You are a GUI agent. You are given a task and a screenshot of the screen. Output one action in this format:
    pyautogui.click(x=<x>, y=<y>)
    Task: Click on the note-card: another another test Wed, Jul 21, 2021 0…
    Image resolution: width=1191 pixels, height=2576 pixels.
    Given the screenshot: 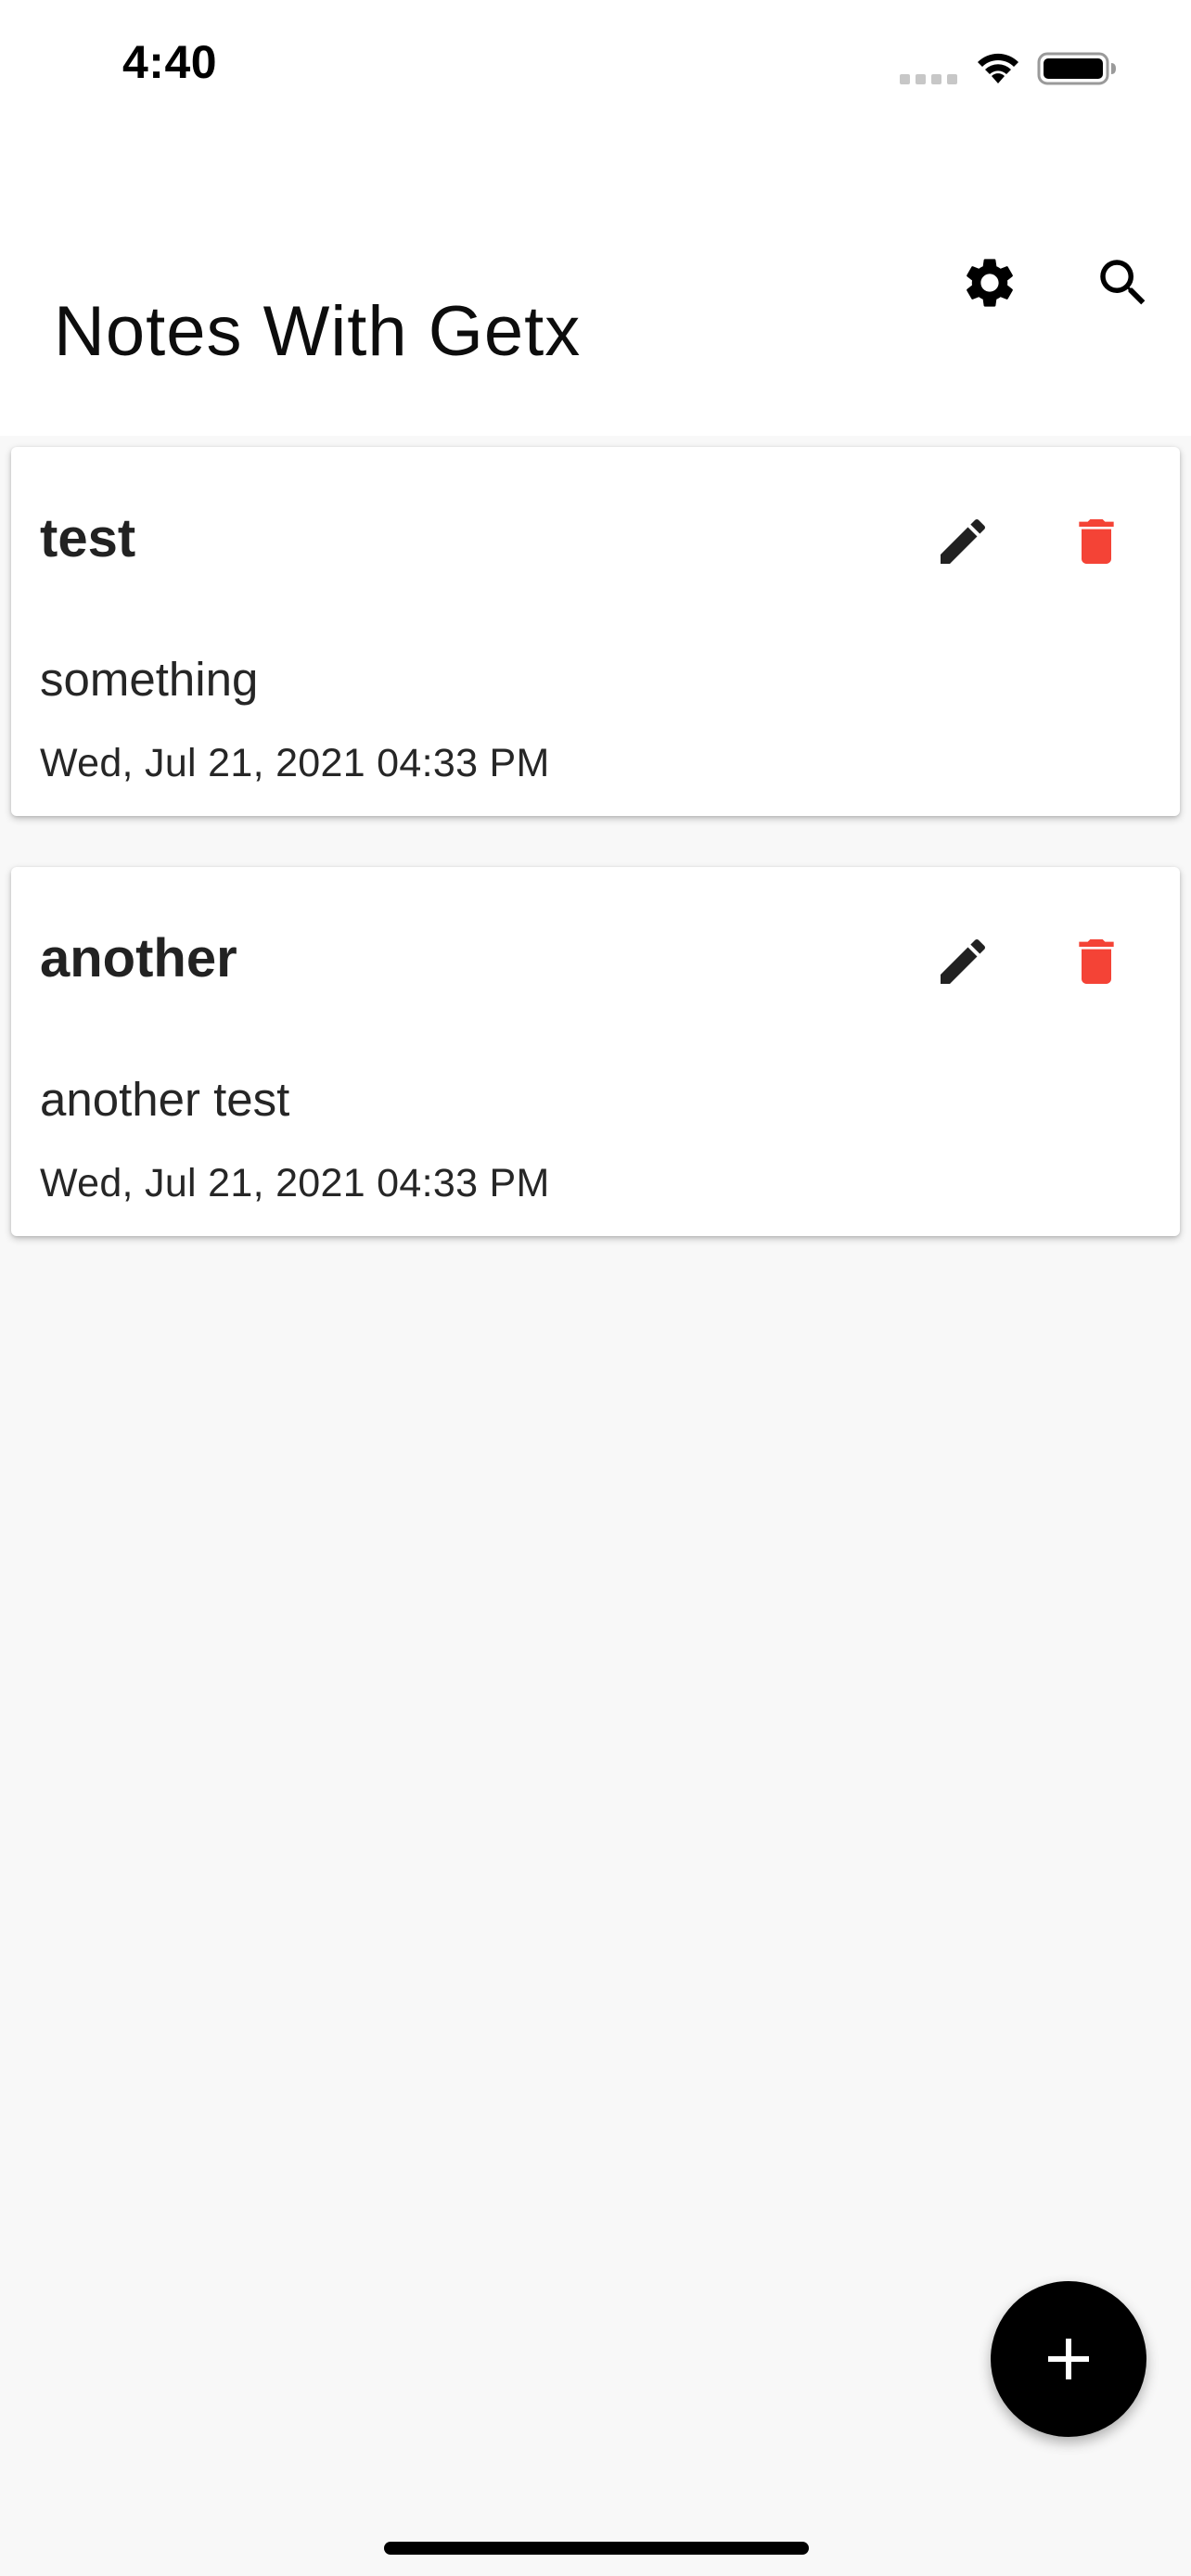 What is the action you would take?
    pyautogui.click(x=595, y=1051)
    